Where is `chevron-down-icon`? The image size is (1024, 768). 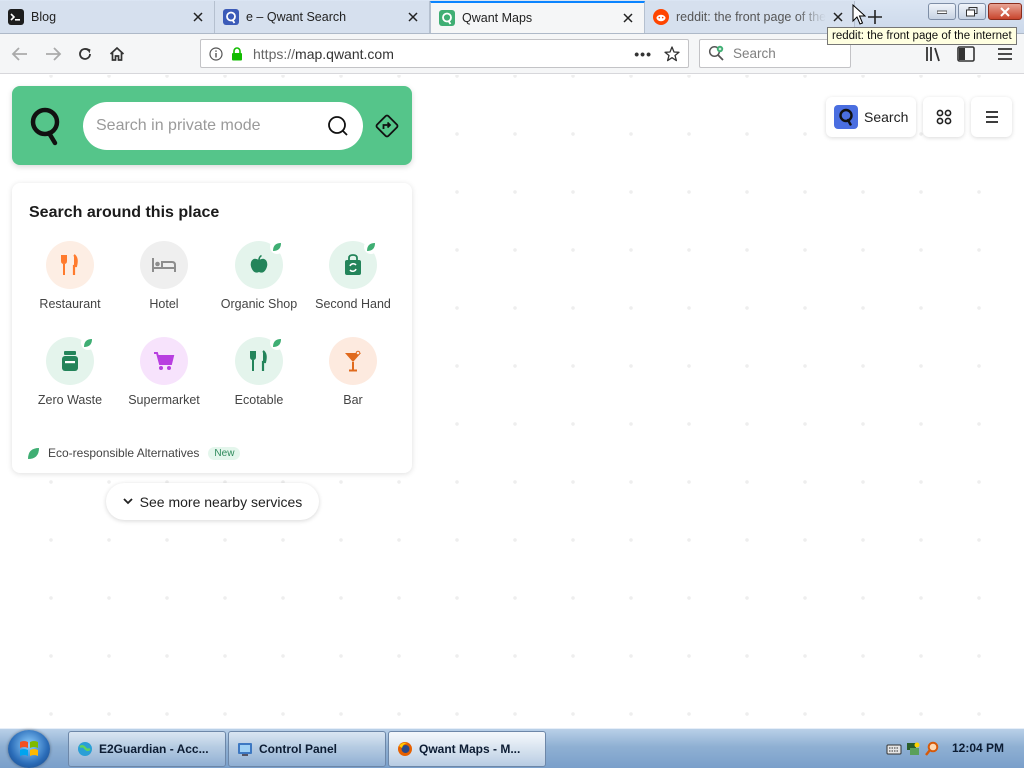
chevron-down-icon is located at coordinates (128, 501).